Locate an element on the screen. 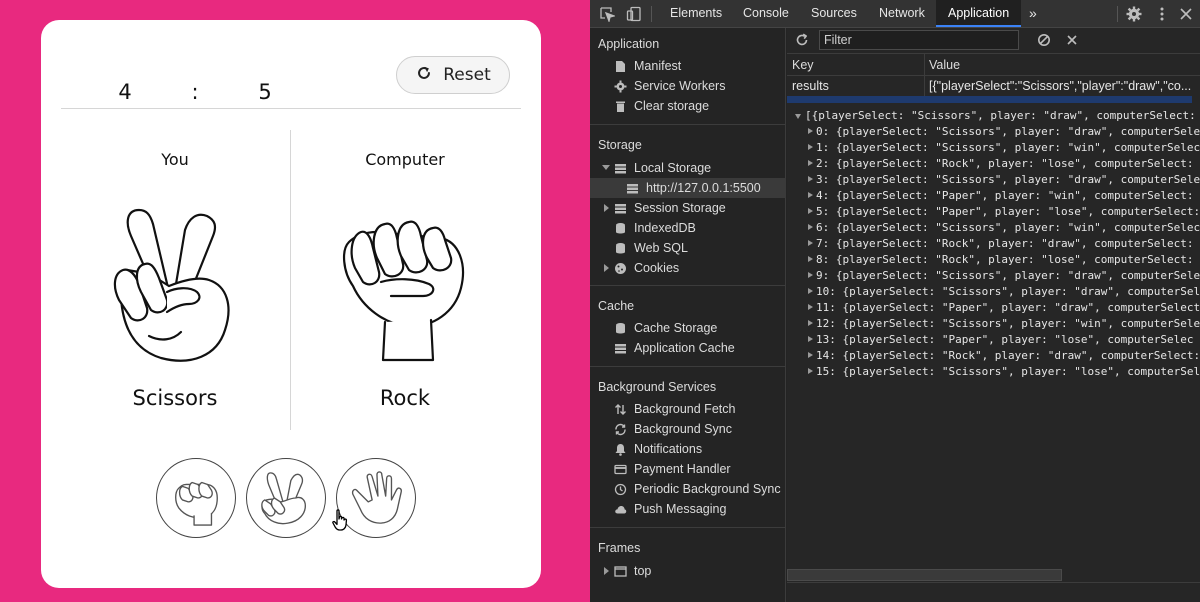 The width and height of the screenshot is (1200, 602). sidebar-item-application-cache: Application Cache is located at coordinates (674, 348).